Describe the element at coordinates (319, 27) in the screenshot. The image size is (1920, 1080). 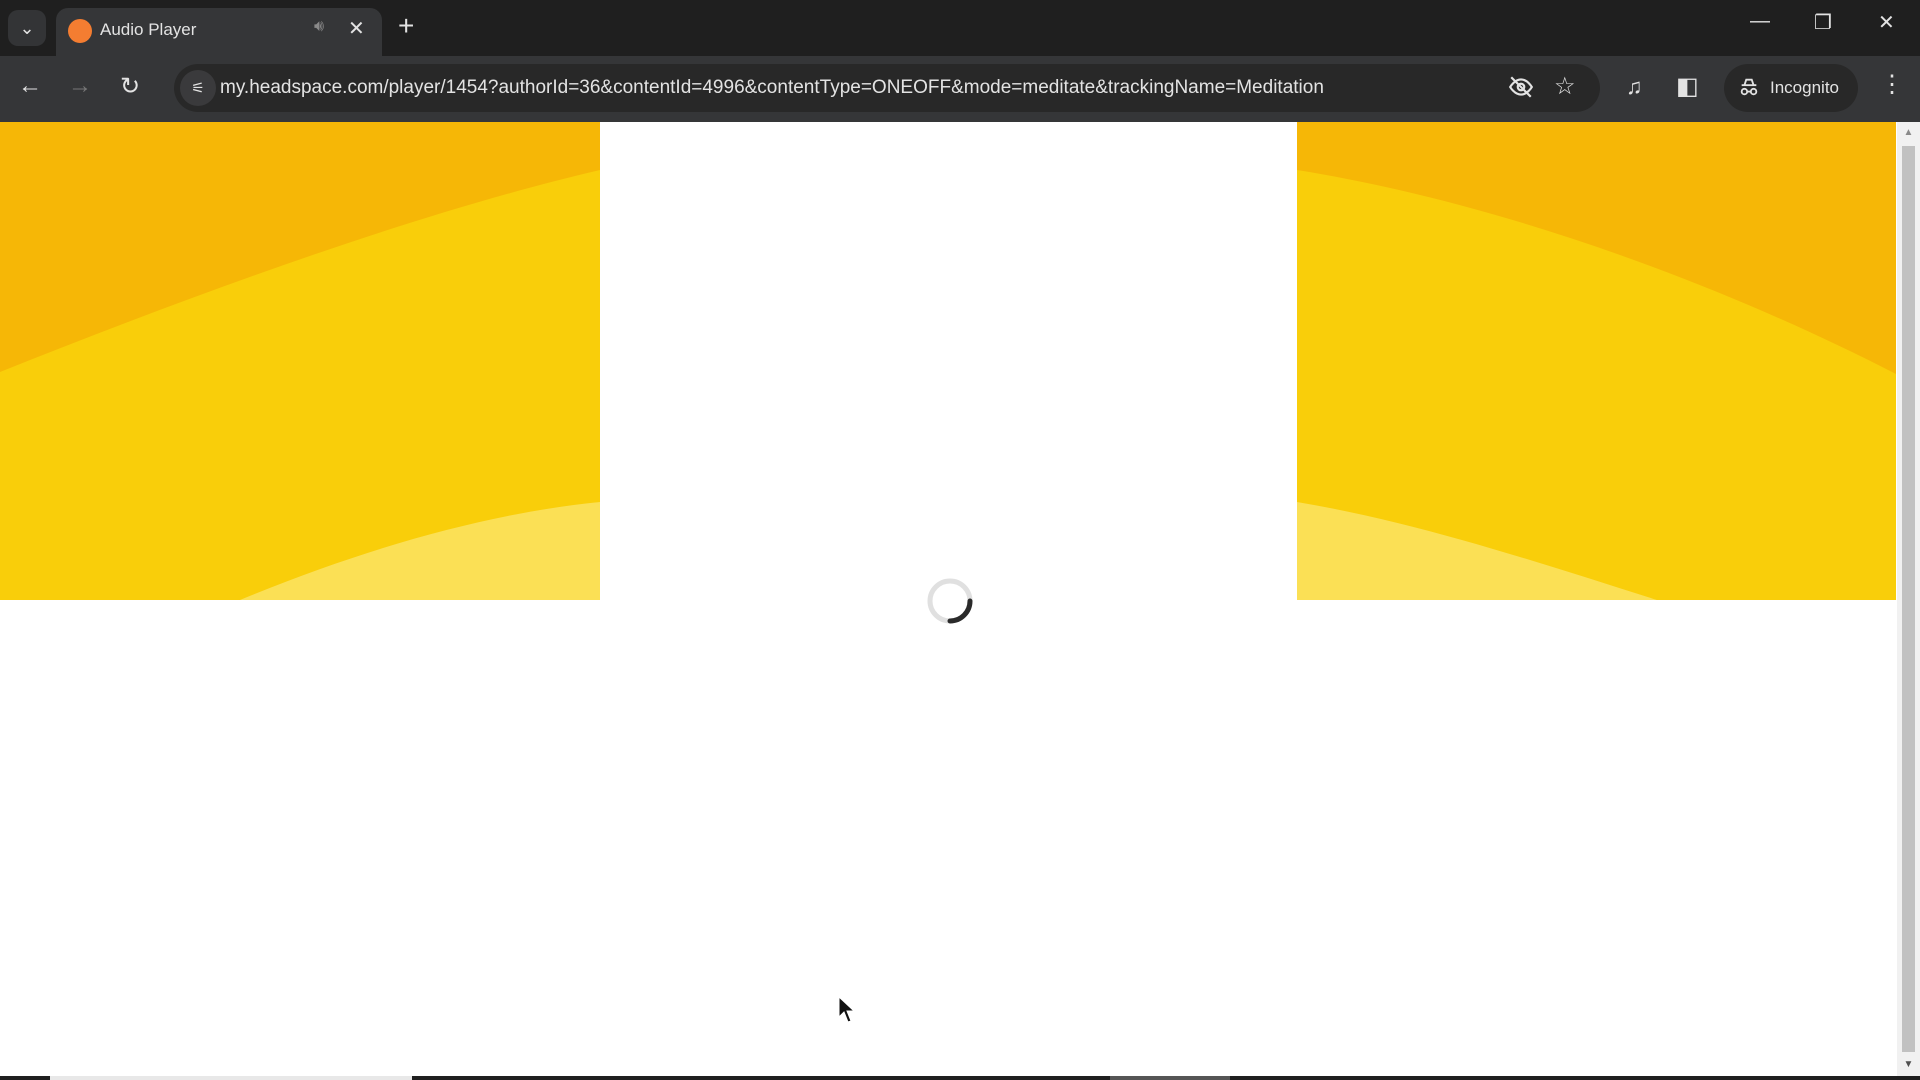
I see `speaker-icon: 🔊︎` at that location.